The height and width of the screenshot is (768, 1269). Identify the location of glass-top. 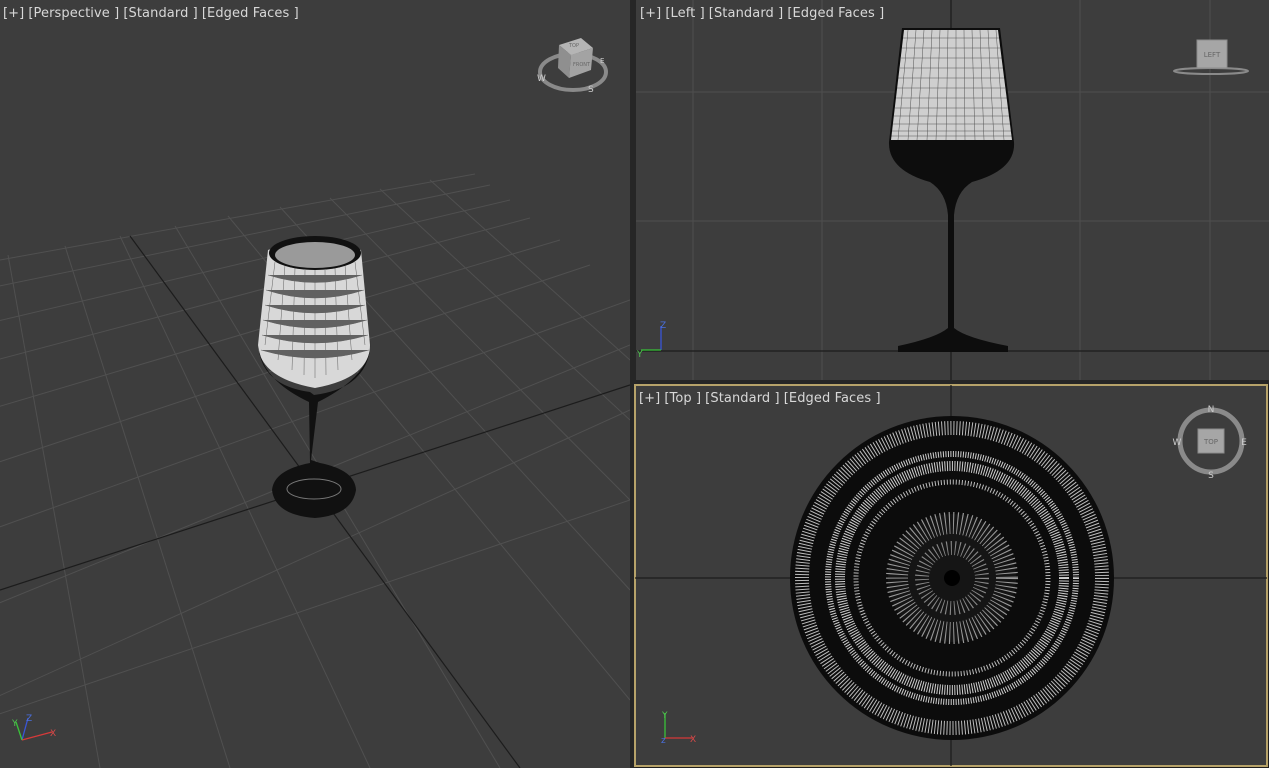
(952, 578).